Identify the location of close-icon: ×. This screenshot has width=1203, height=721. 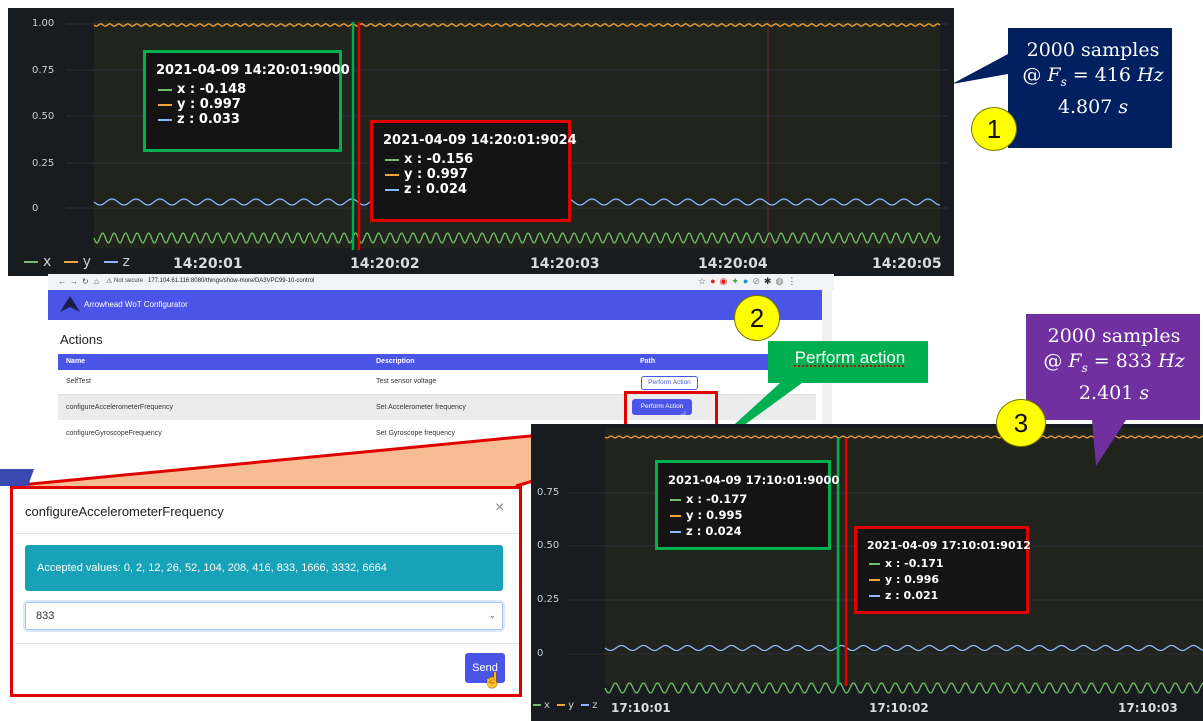
(499, 508).